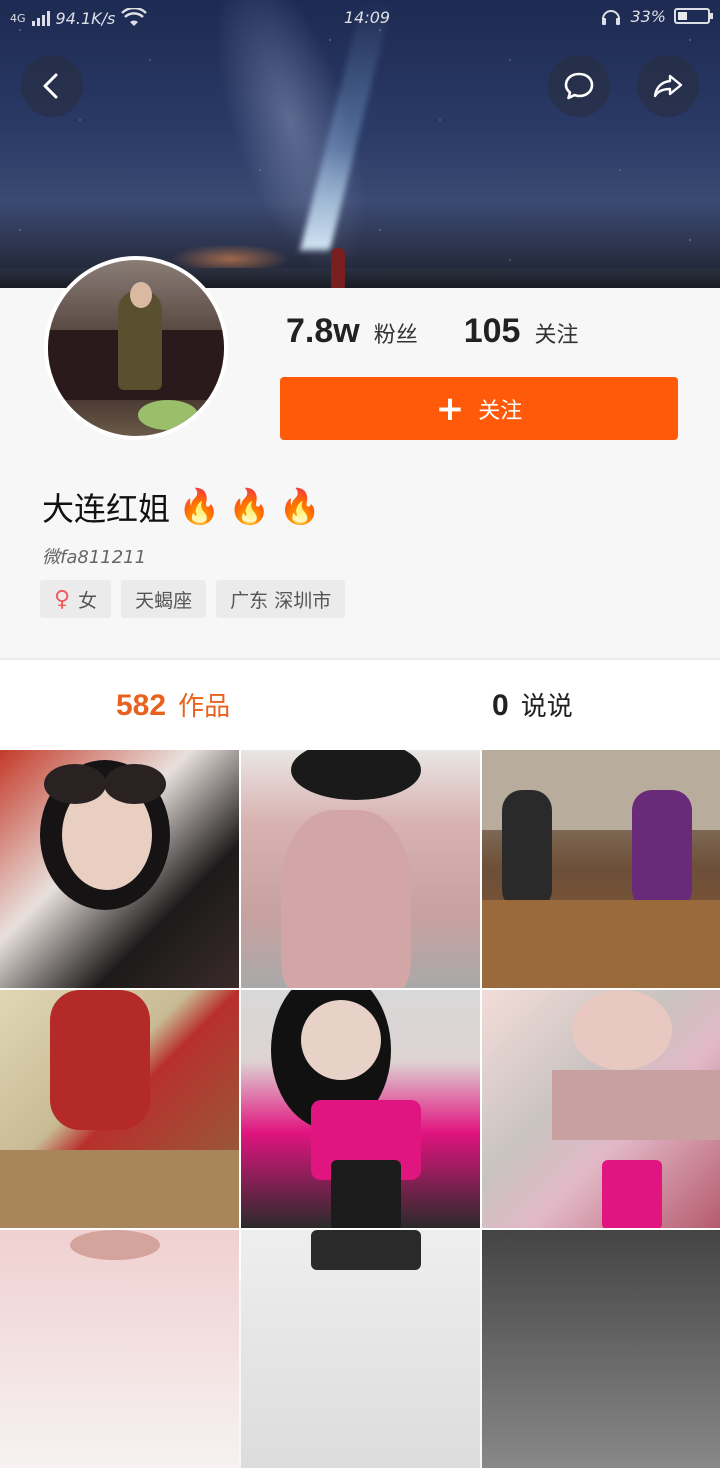 Image resolution: width=720 pixels, height=1468 pixels. I want to click on follow-button: + 关注, so click(479, 408).